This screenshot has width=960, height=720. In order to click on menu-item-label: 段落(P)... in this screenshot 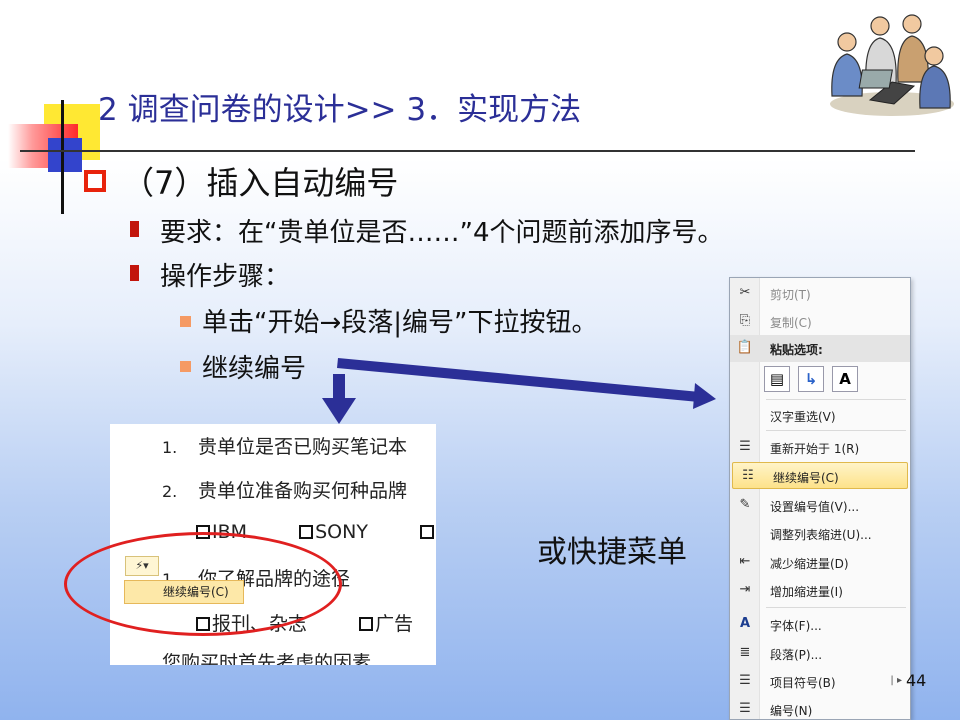, I will do `click(796, 655)`.